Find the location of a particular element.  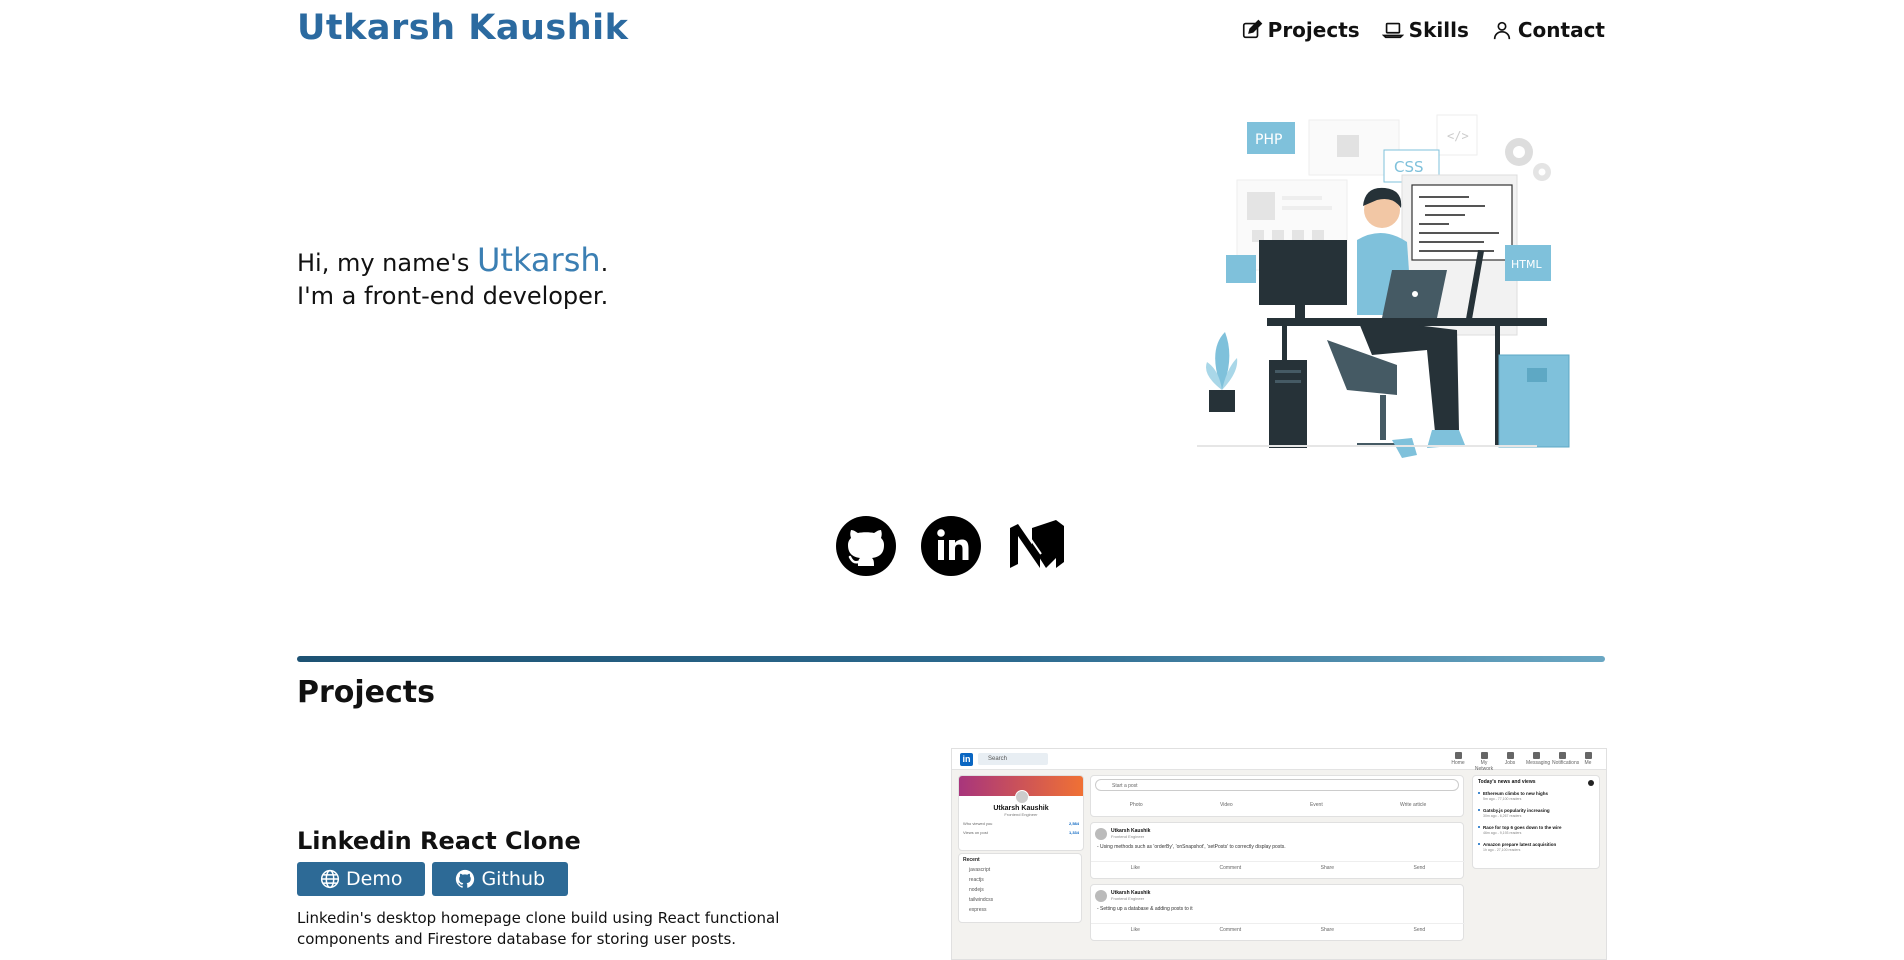

linkedin-link is located at coordinates (951, 546).